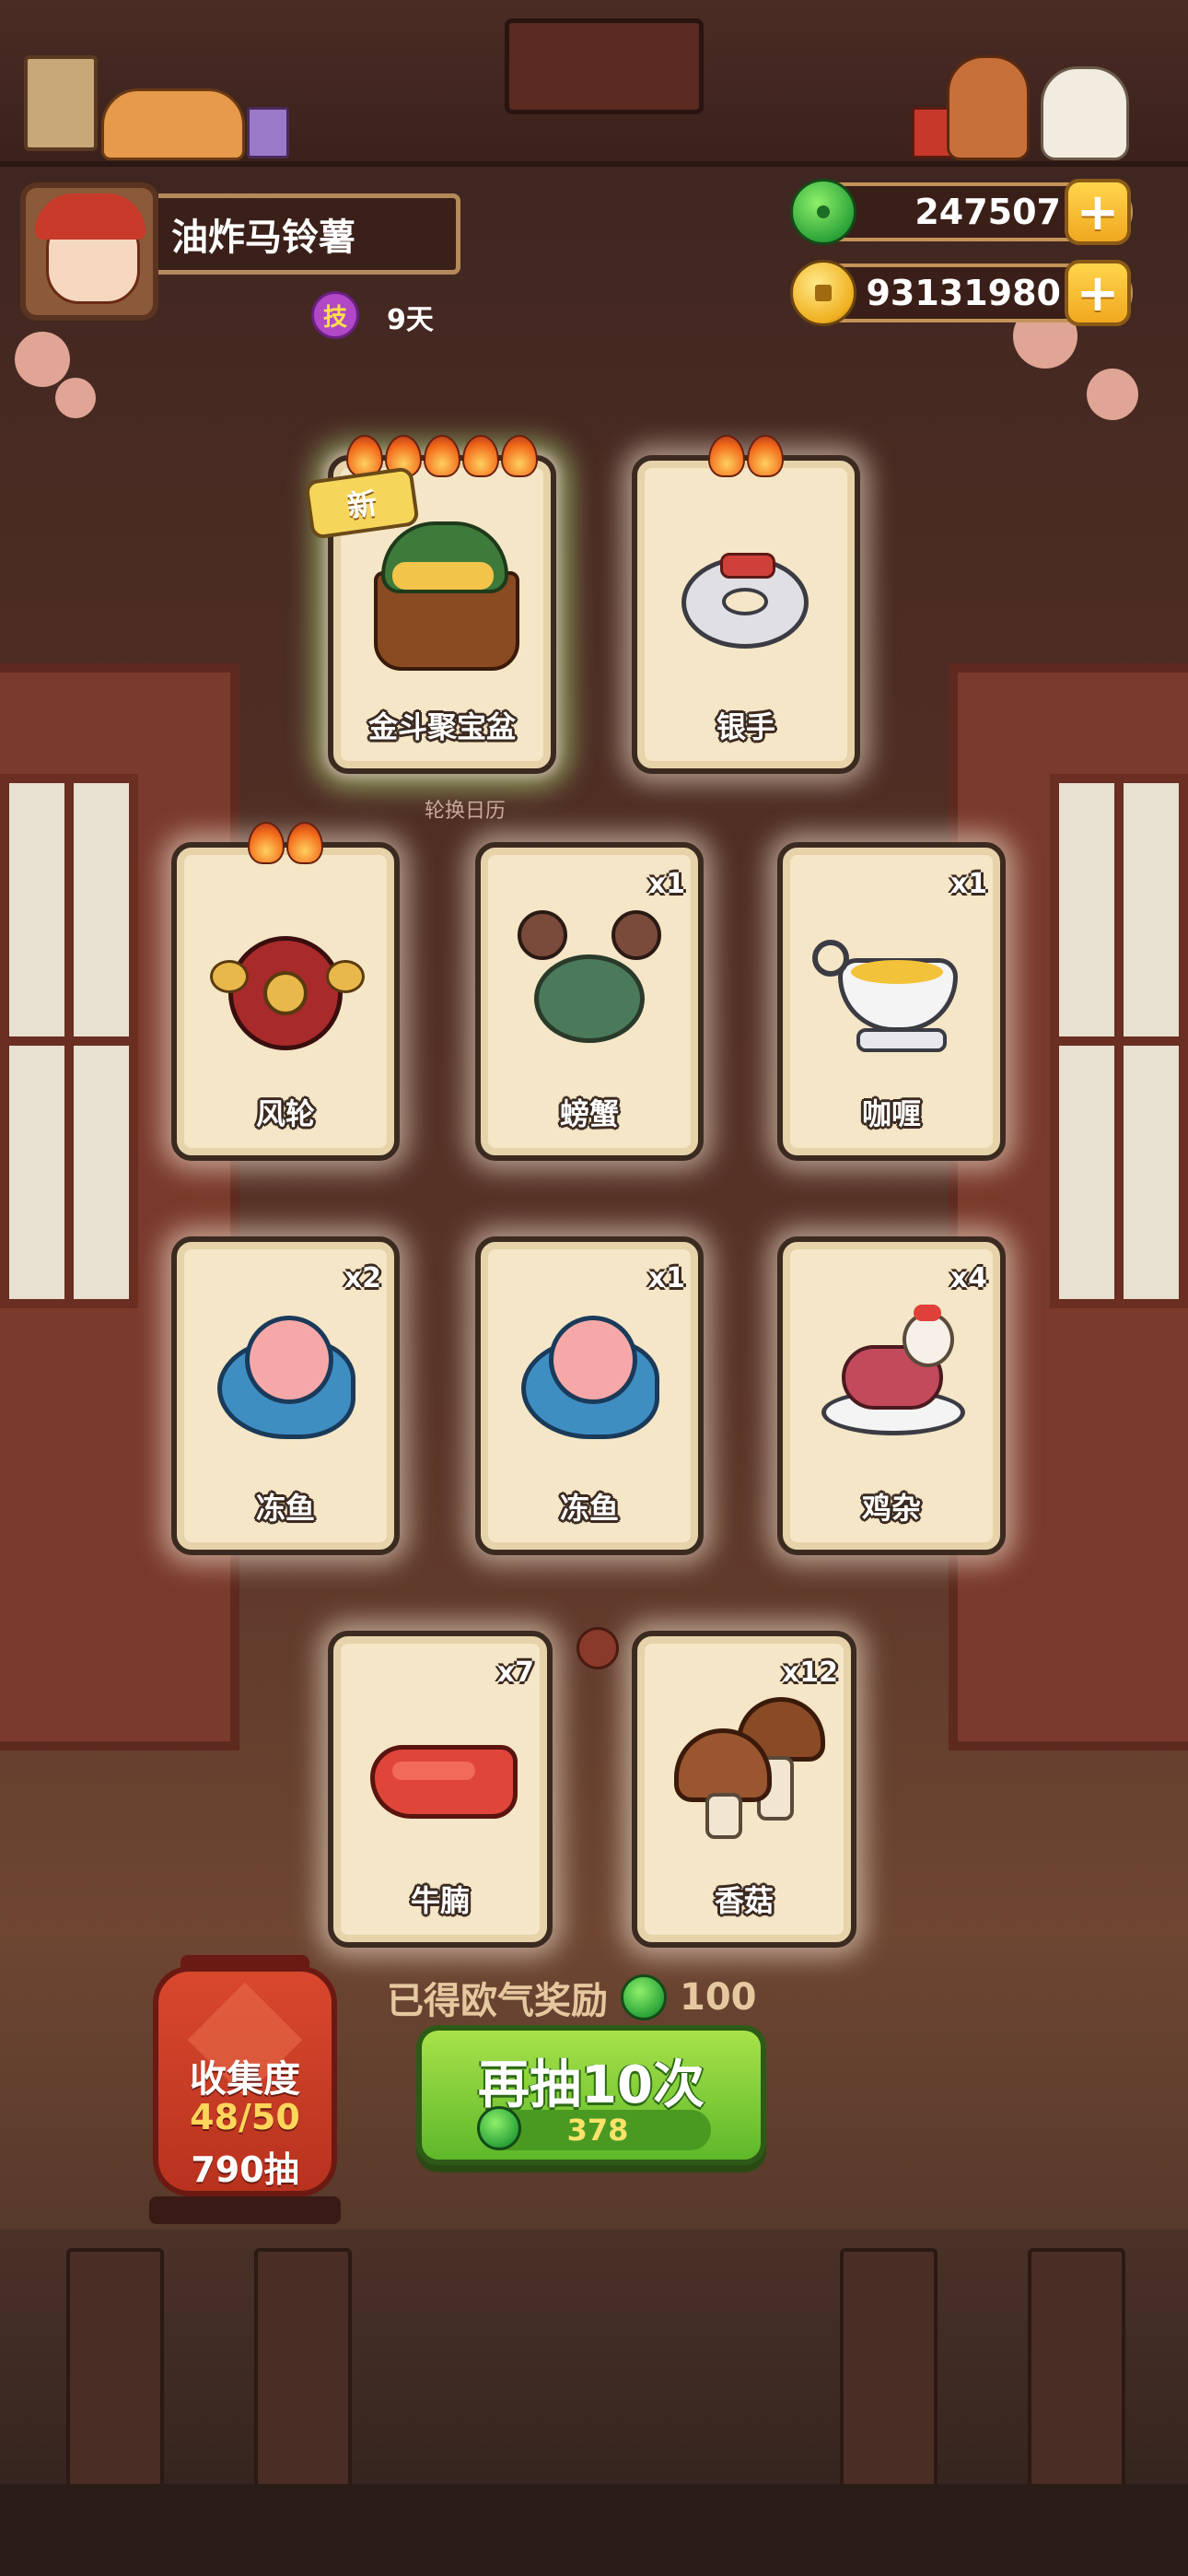 The height and width of the screenshot is (2576, 1188). I want to click on curry-gravy-boat-icon, so click(890, 980).